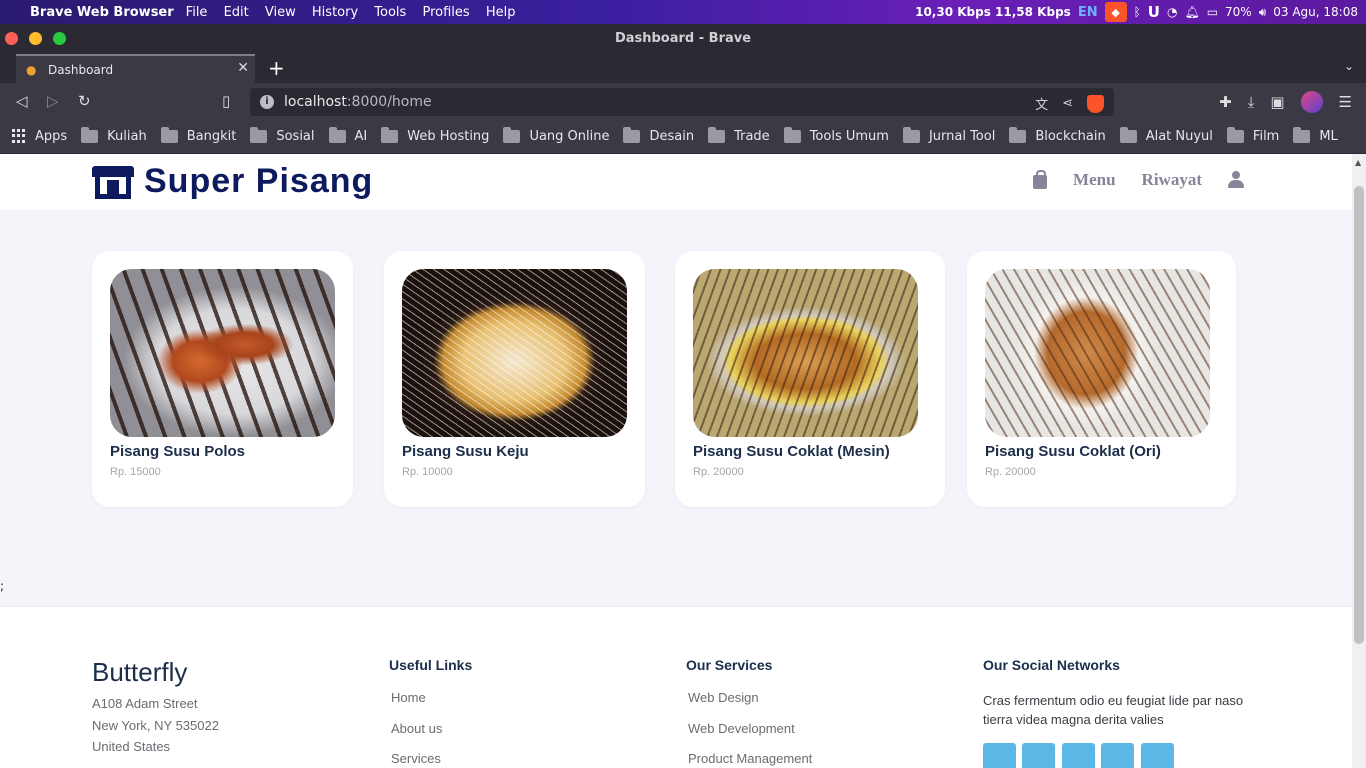  What do you see at coordinates (1349, 66) in the screenshot?
I see `tab-list-chevron-icon: ⌄` at bounding box center [1349, 66].